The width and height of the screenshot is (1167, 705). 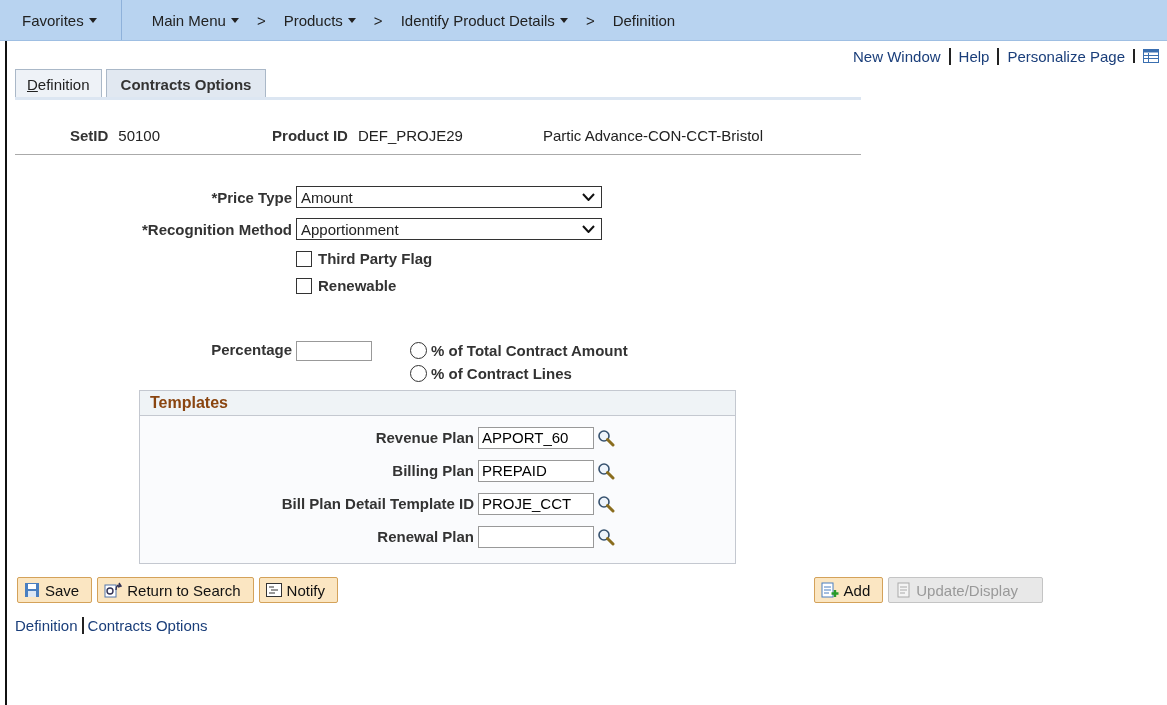 What do you see at coordinates (484, 20) in the screenshot?
I see `nav-menu-item: Identify Product Details` at bounding box center [484, 20].